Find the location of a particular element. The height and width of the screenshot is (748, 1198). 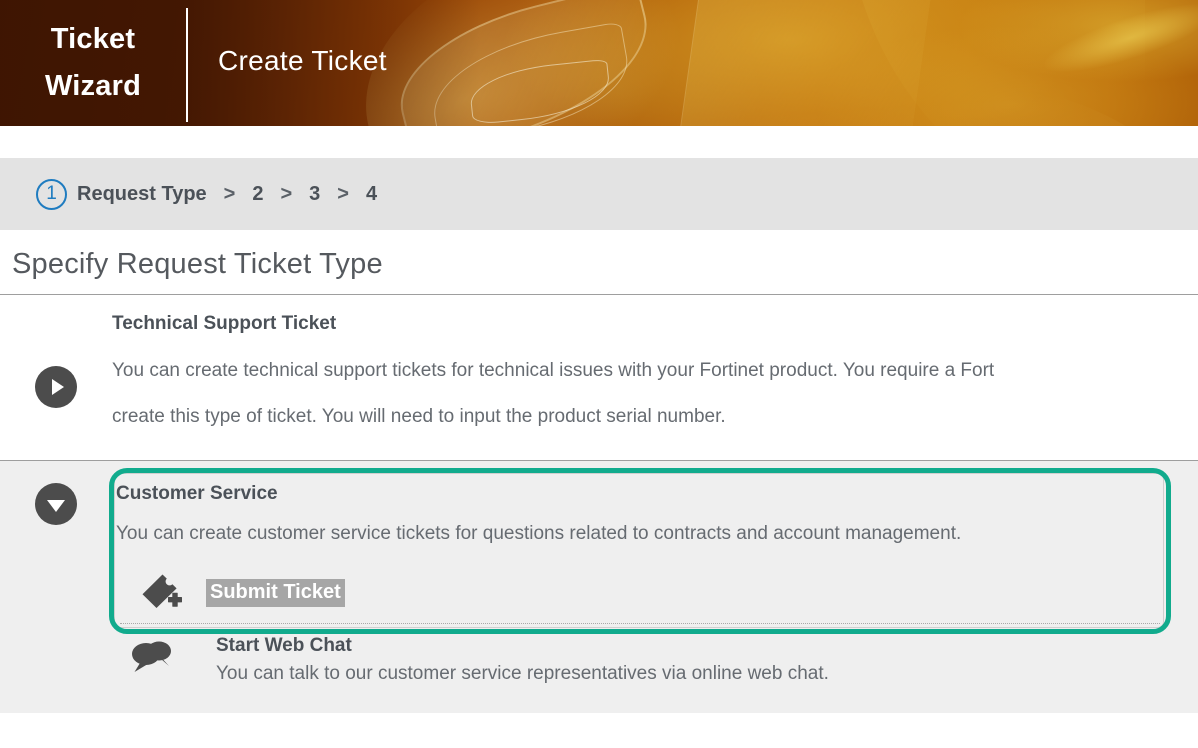

technical-support-expand-button is located at coordinates (56, 387).